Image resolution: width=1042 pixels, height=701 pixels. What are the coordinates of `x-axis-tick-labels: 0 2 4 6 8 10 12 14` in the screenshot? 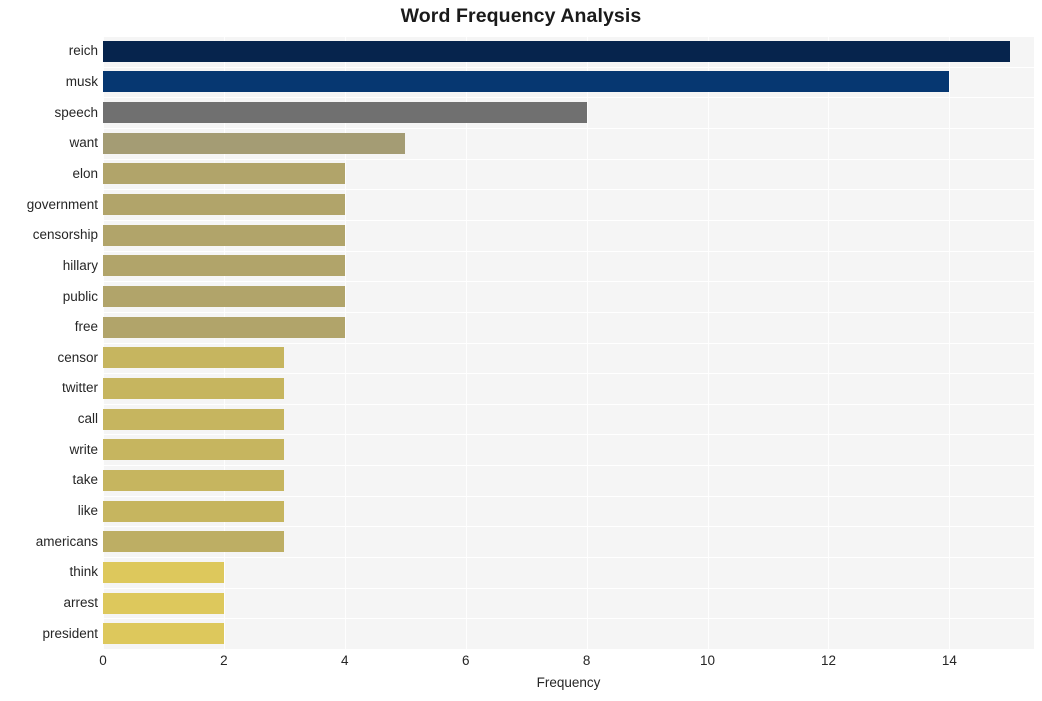 It's located at (521, 664).